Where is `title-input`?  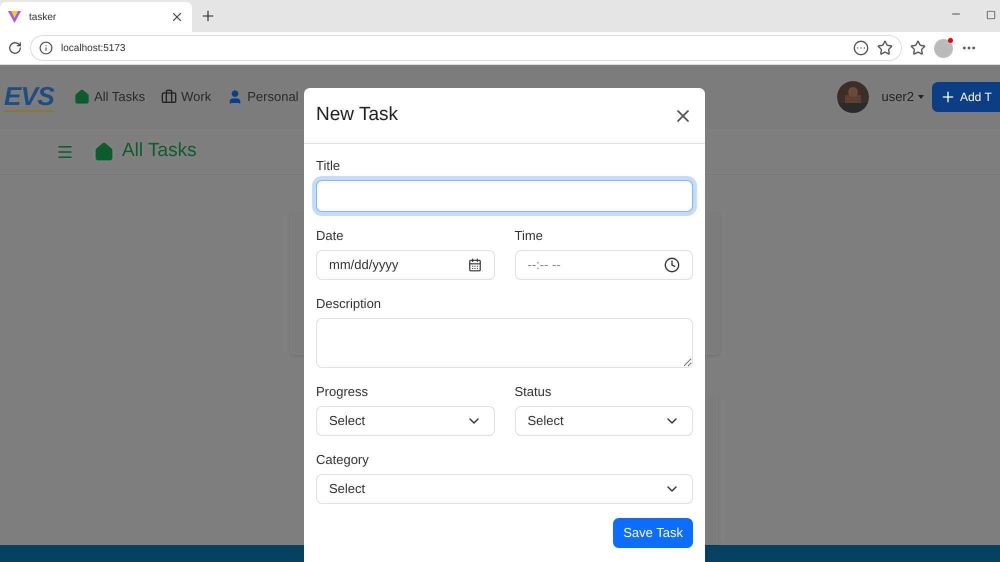
title-input is located at coordinates (504, 196).